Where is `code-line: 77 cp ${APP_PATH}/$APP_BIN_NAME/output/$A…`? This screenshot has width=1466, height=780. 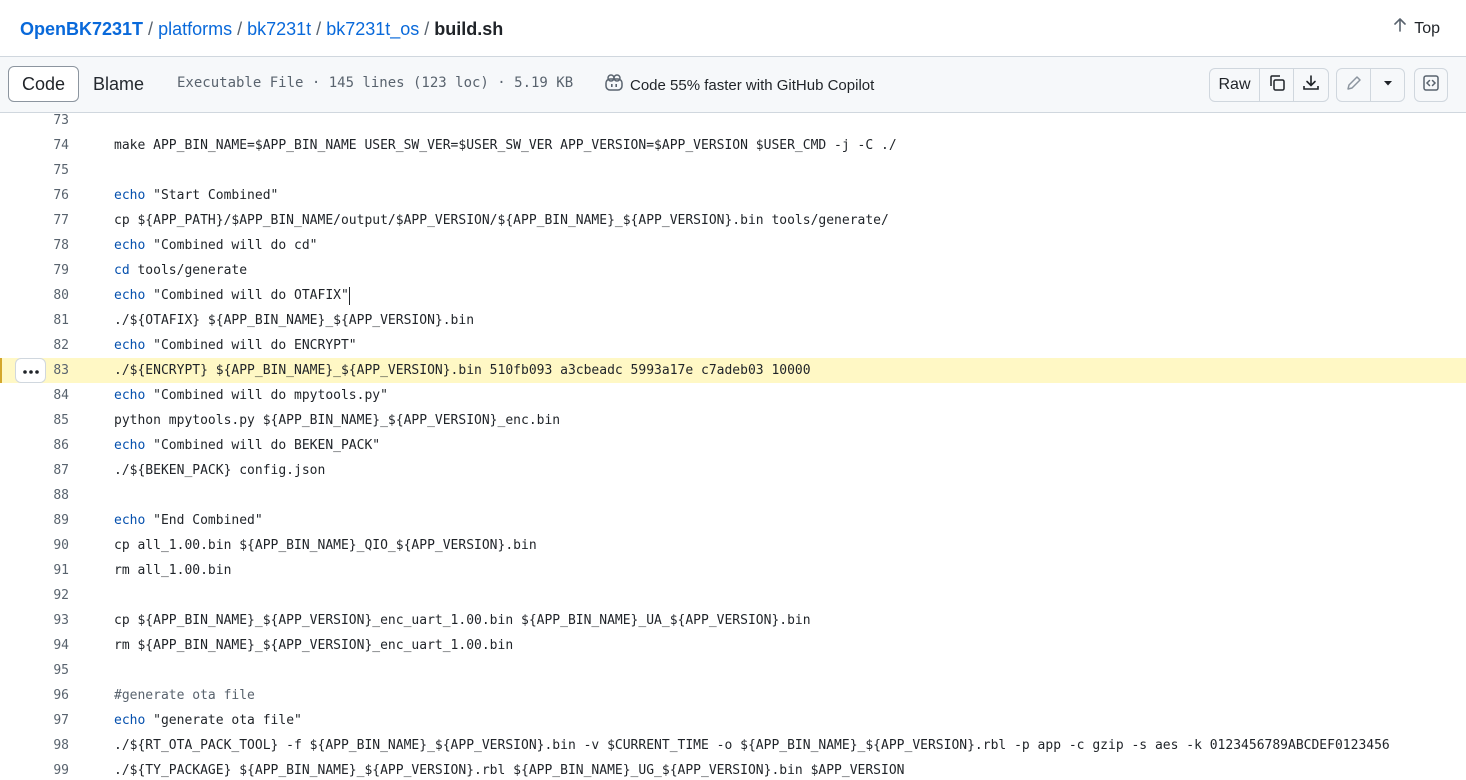
code-line: 77 cp ${APP_PATH}/$APP_BIN_NAME/output/$A… is located at coordinates (733, 220).